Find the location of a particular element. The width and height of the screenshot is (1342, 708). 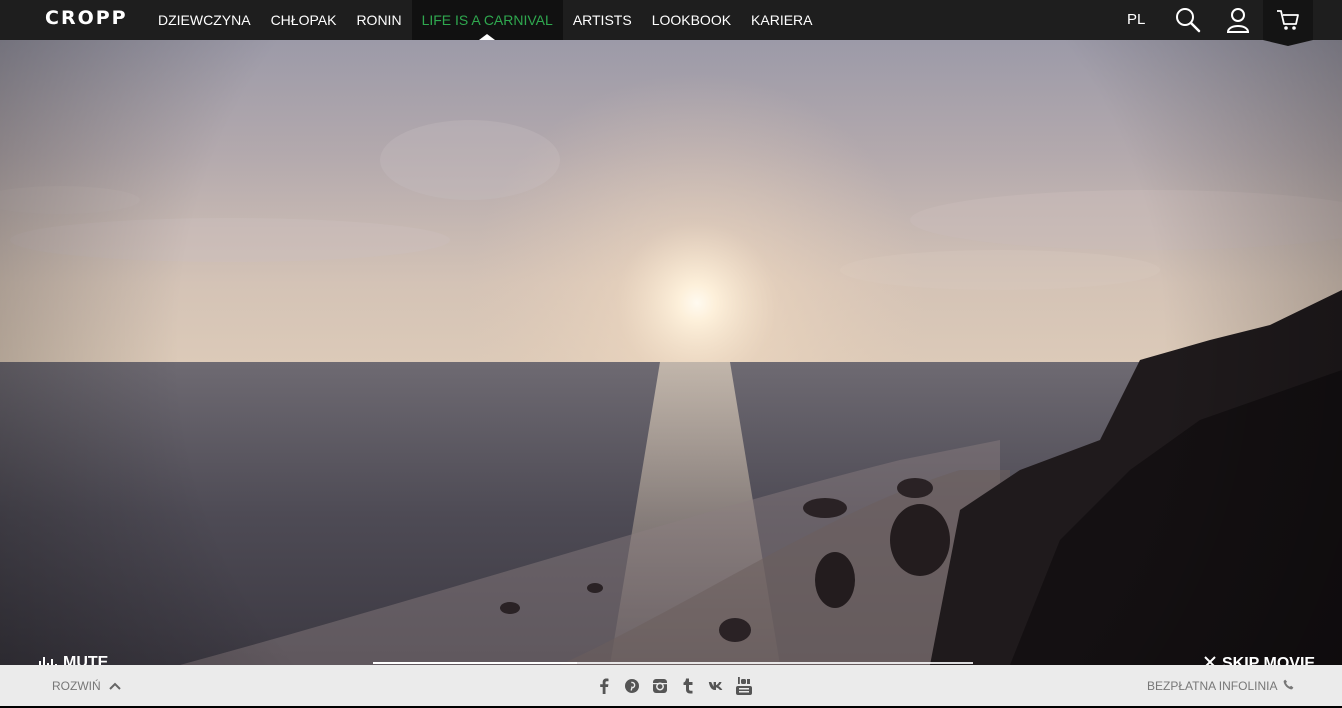

expand-footer-button: ROZWIŃ is located at coordinates (86, 685).